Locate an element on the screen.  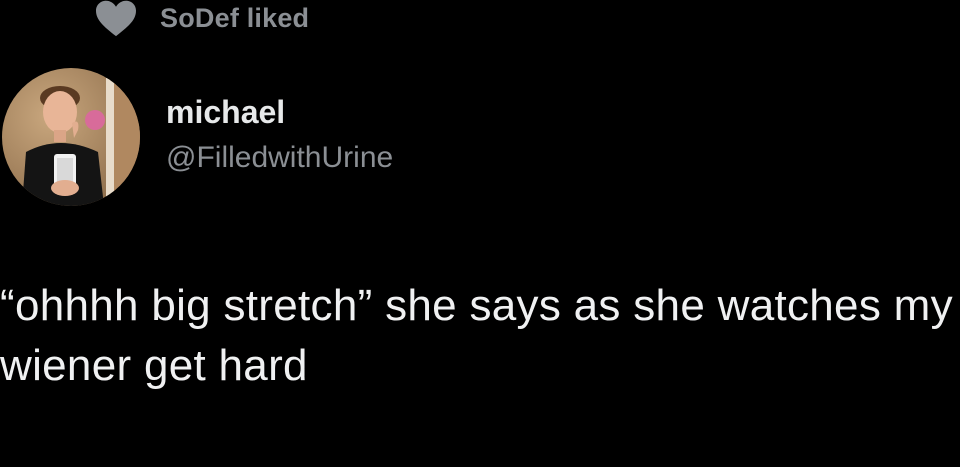
avatar is located at coordinates (71, 137).